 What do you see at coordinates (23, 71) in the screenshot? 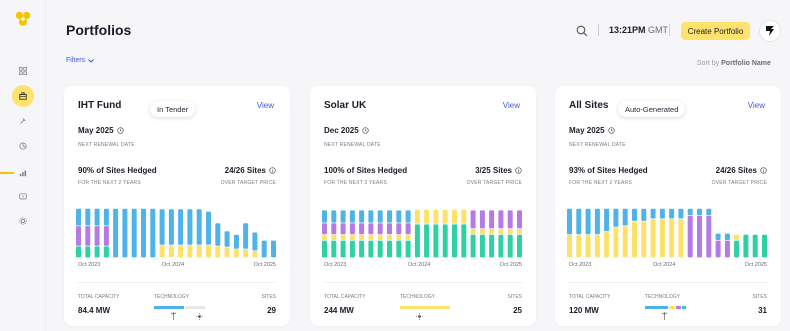
I see `dashboard-icon` at bounding box center [23, 71].